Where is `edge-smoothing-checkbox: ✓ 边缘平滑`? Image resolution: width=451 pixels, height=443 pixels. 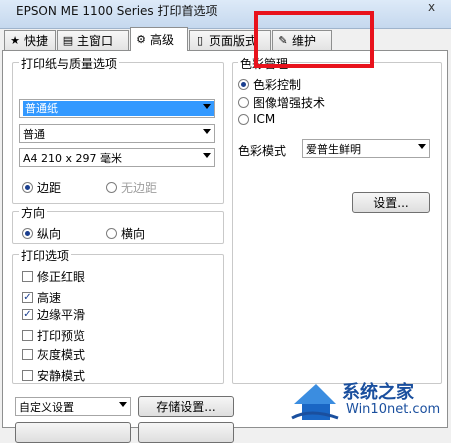
edge-smoothing-checkbox: ✓ 边缘平滑 is located at coordinates (53, 314).